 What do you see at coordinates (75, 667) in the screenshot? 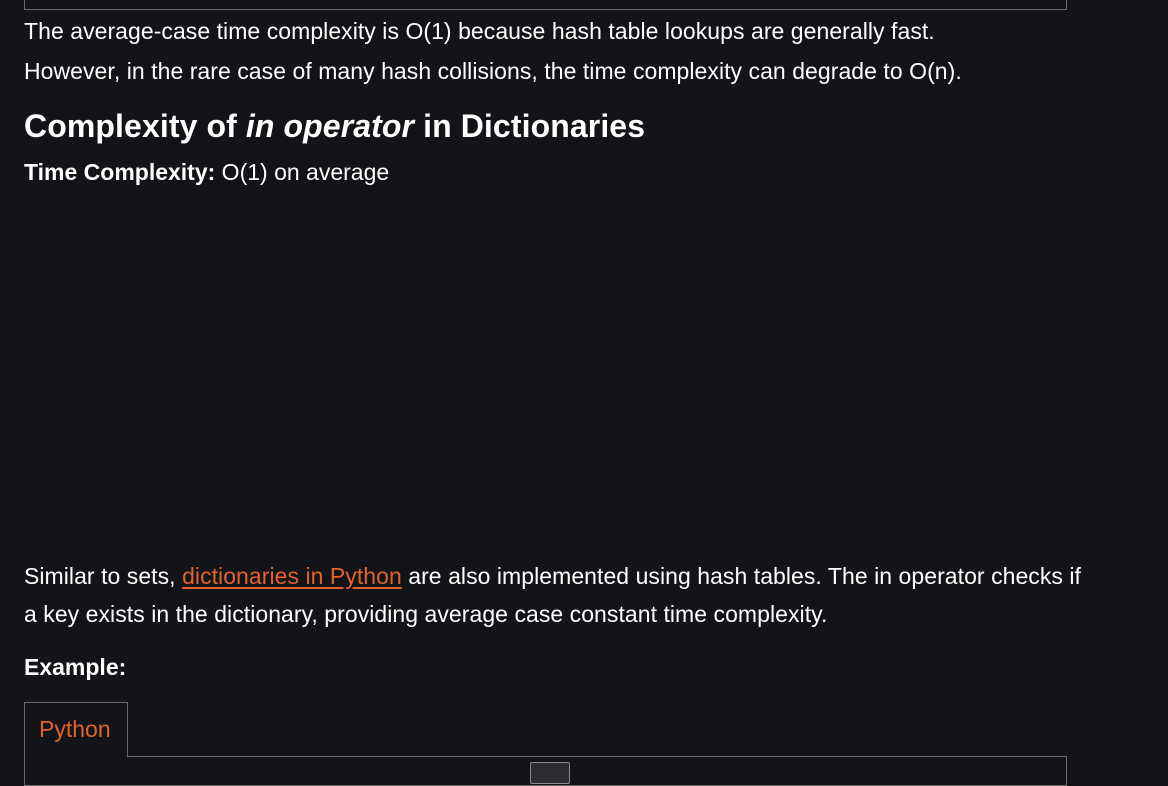
I see `example-label: Example:` at bounding box center [75, 667].